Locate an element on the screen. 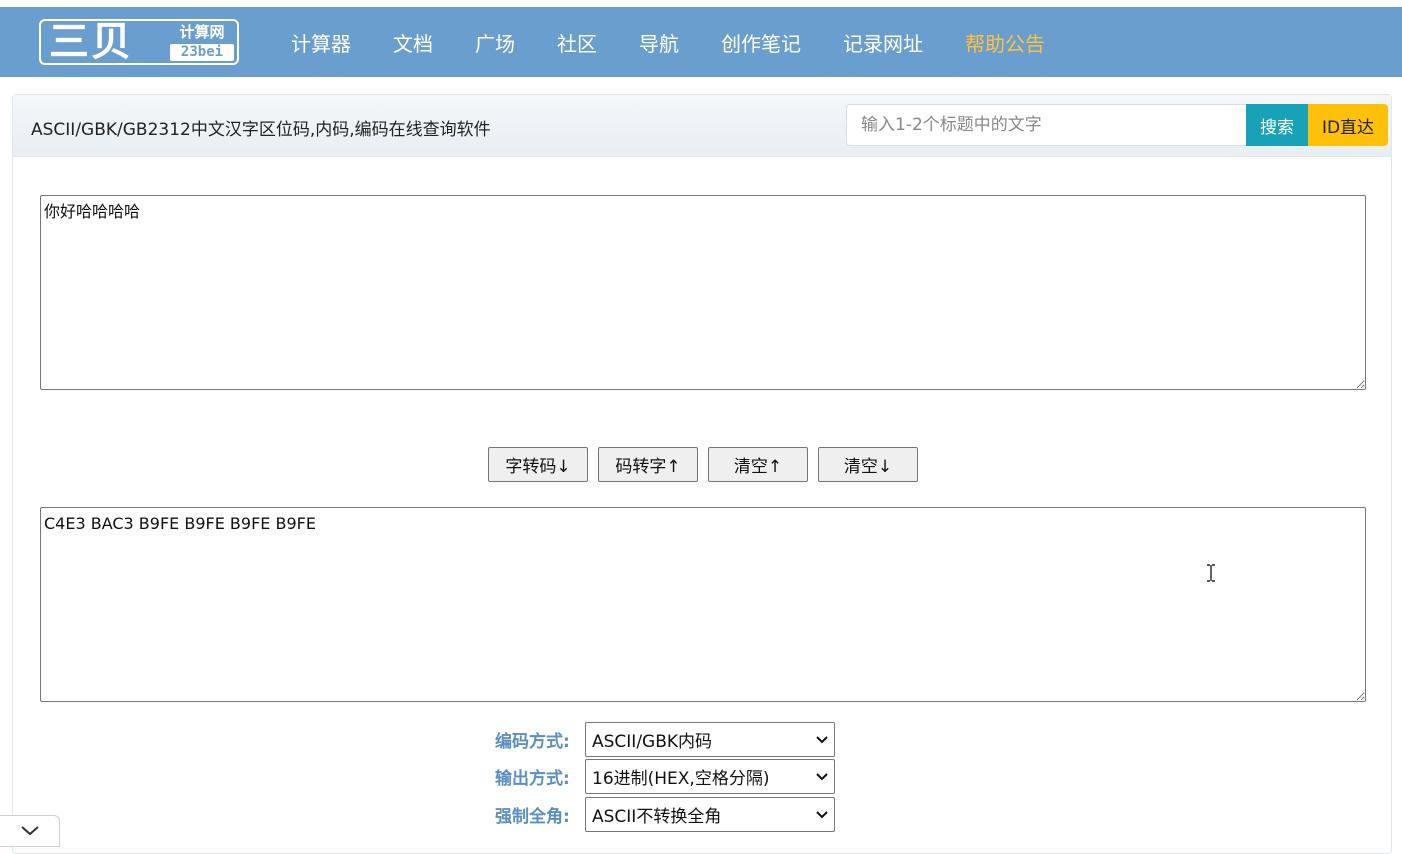 Image resolution: width=1402 pixels, height=854 pixels. collapse-tab is located at coordinates (30, 831).